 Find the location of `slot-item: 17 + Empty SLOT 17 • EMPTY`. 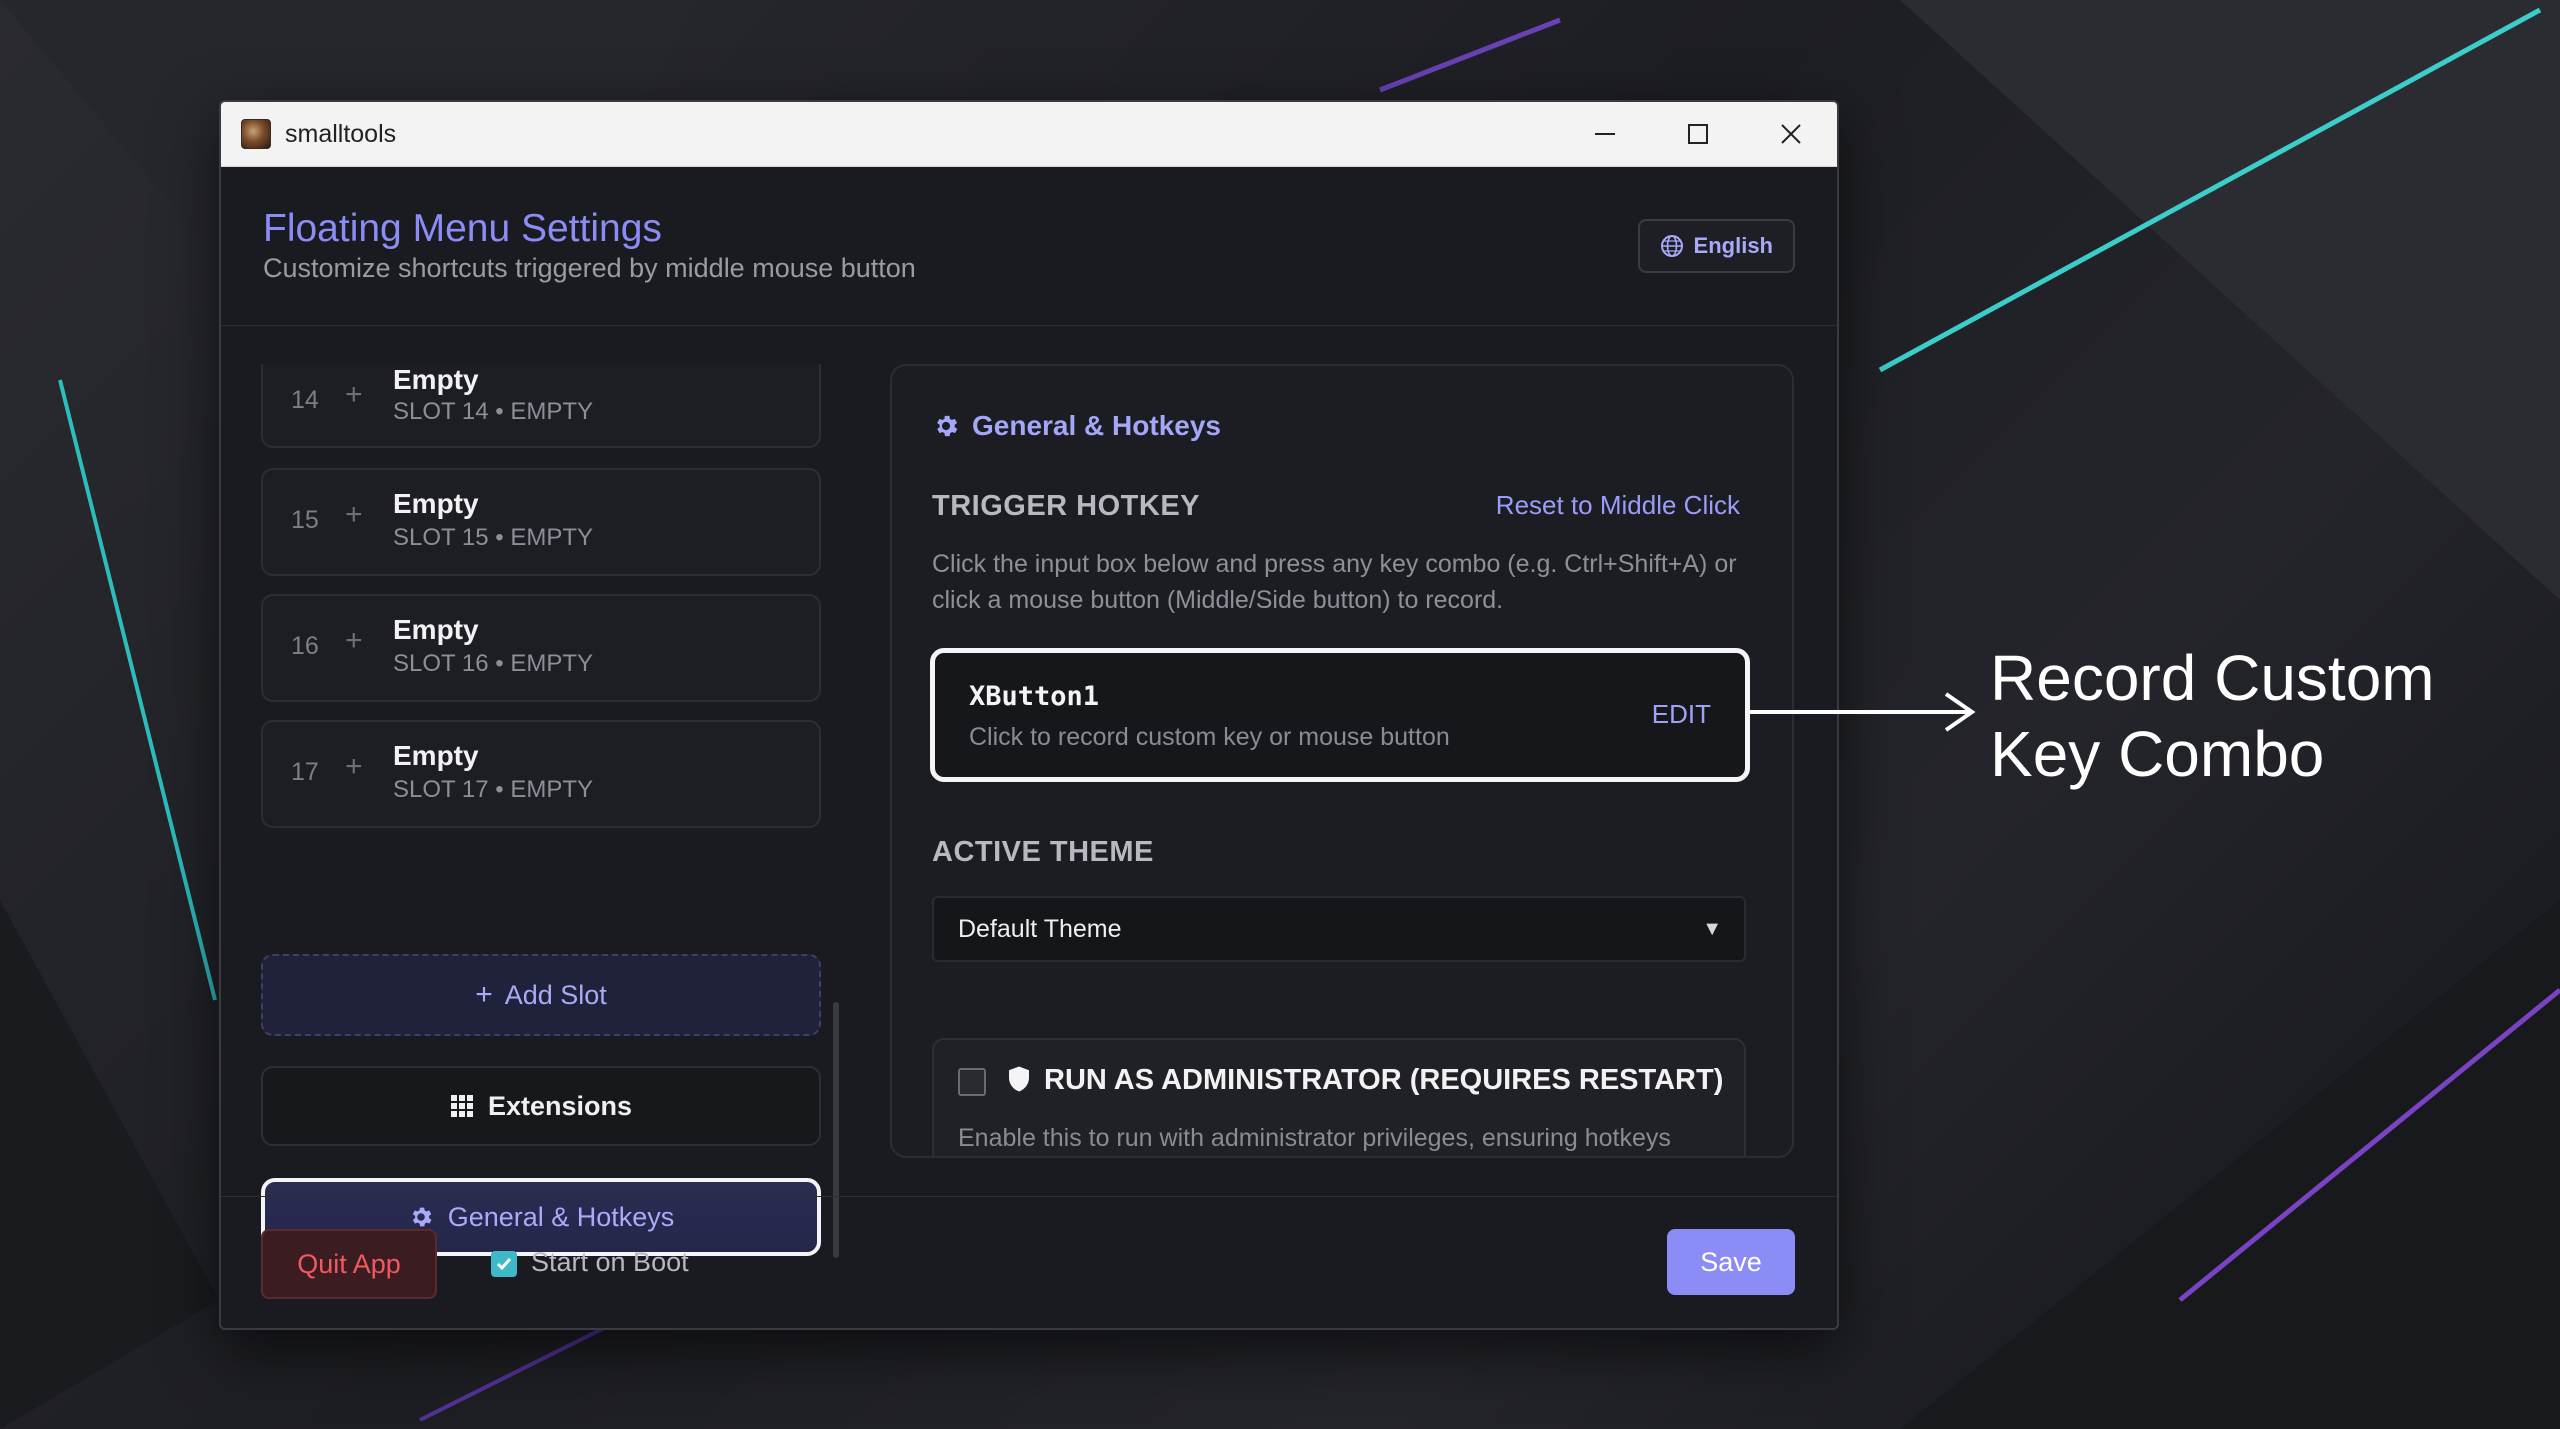

slot-item: 17 + Empty SLOT 17 • EMPTY is located at coordinates (541, 774).